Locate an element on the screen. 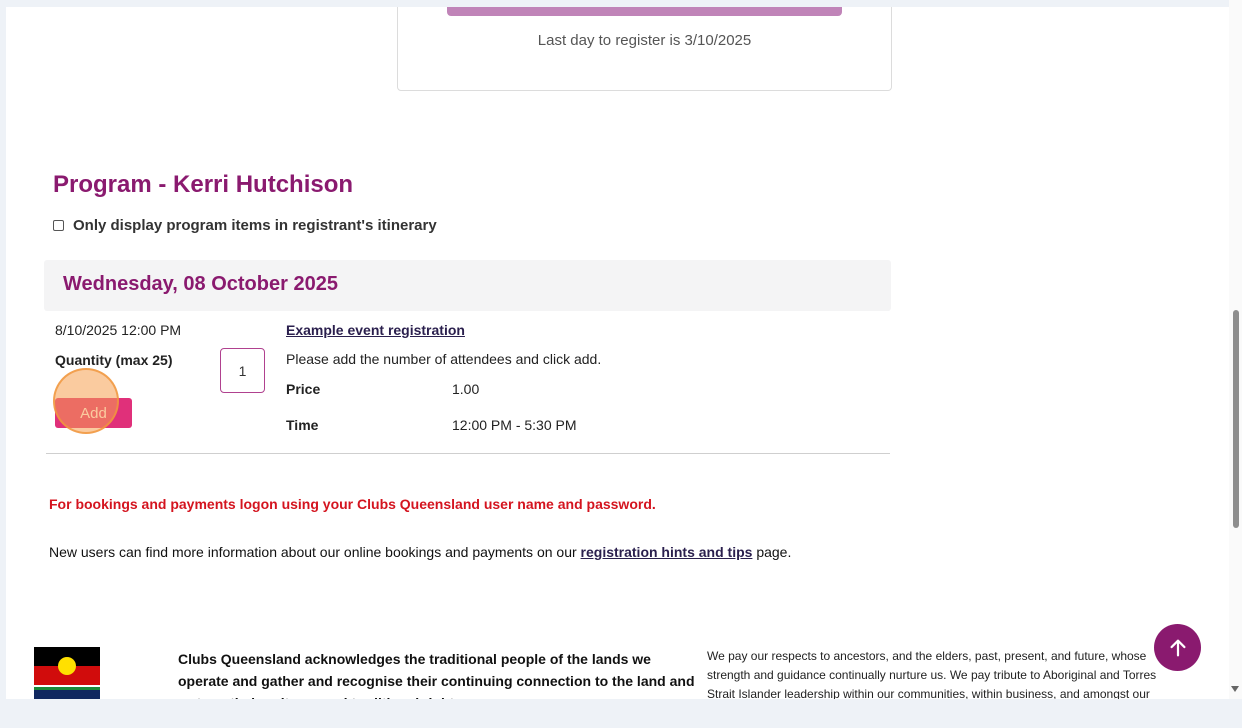 The width and height of the screenshot is (1242, 728). aboriginal-flag-icon is located at coordinates (67, 666).